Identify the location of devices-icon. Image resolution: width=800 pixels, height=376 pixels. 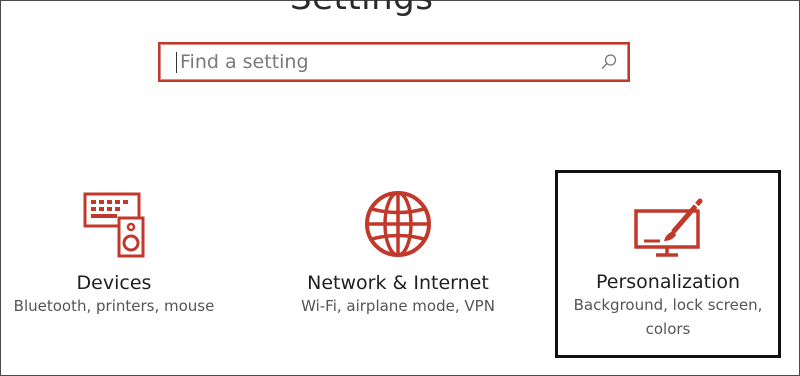
(114, 225).